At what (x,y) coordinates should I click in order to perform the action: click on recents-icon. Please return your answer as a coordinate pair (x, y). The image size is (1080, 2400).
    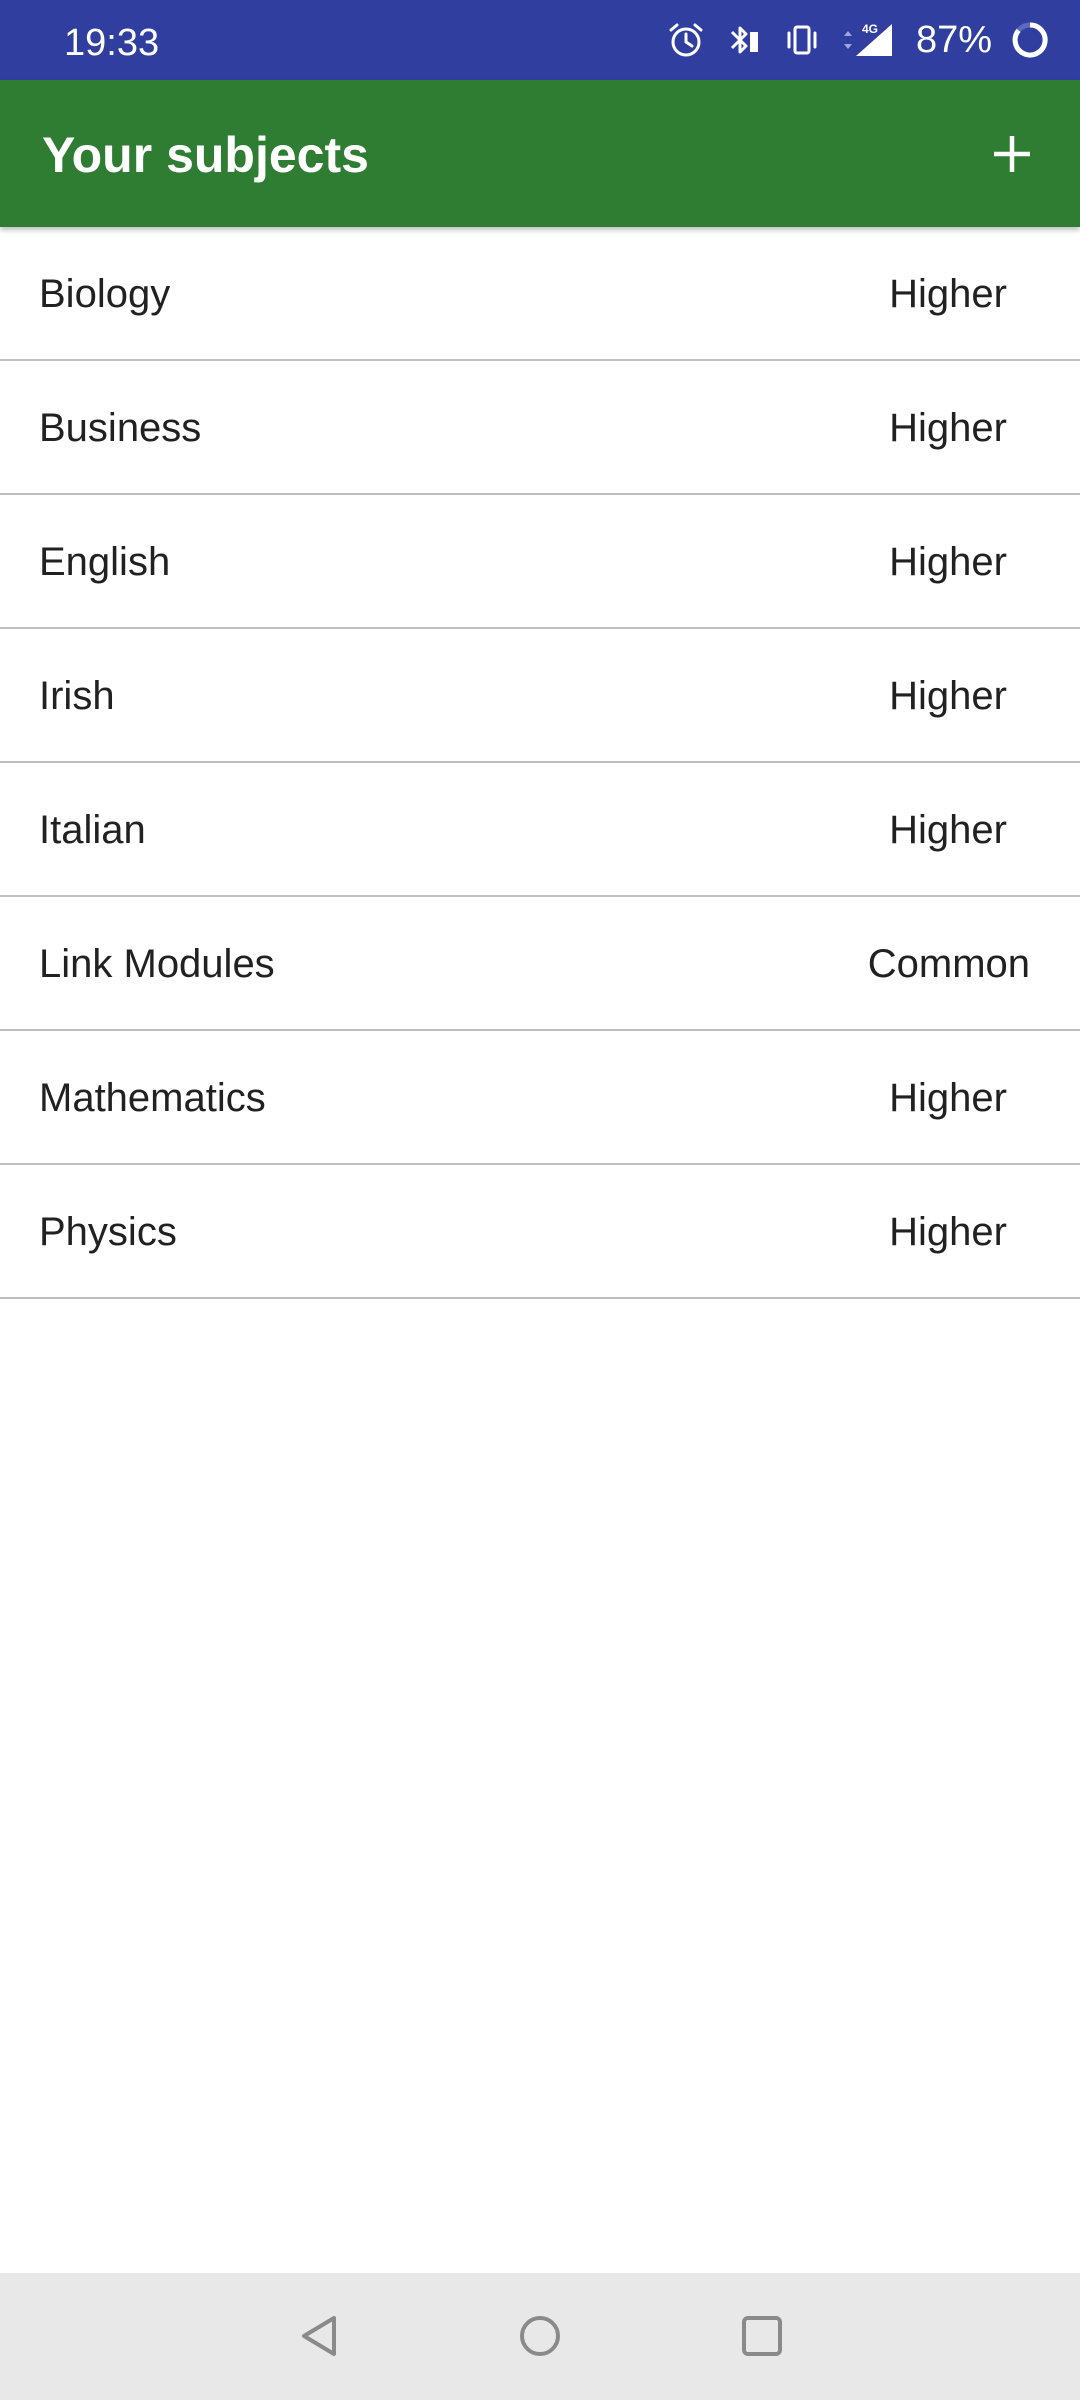
    Looking at the image, I should click on (762, 2336).